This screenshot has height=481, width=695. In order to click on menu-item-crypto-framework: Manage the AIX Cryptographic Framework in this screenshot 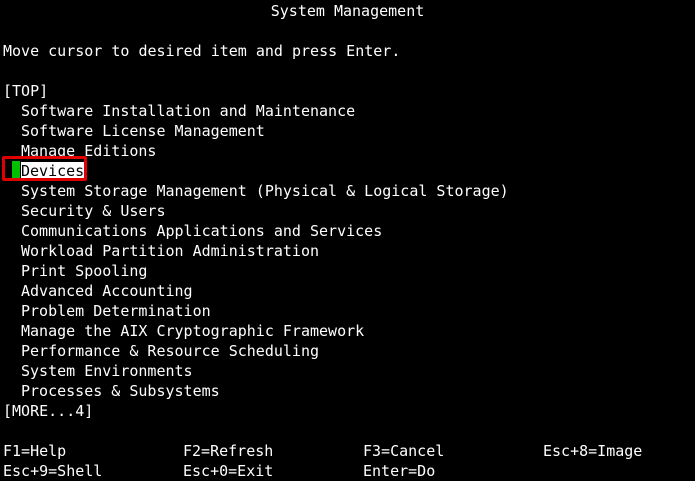, I will do `click(192, 331)`.